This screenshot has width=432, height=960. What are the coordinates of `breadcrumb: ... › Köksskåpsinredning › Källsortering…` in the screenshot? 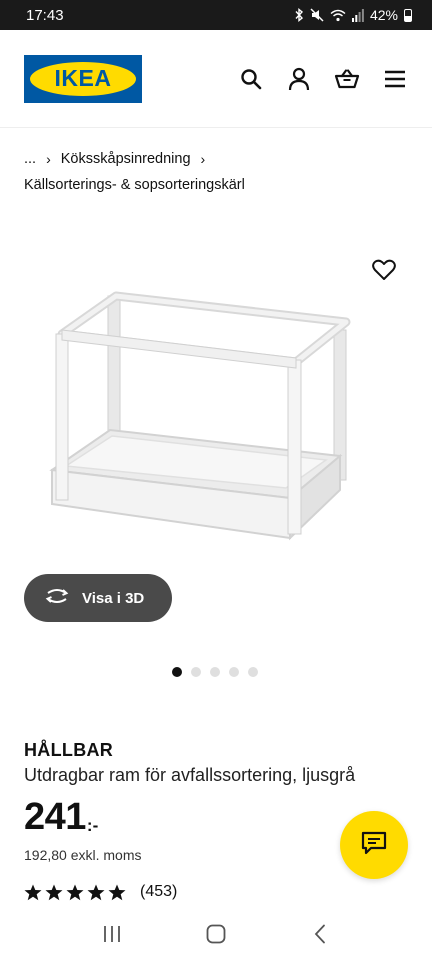 It's located at (134, 172).